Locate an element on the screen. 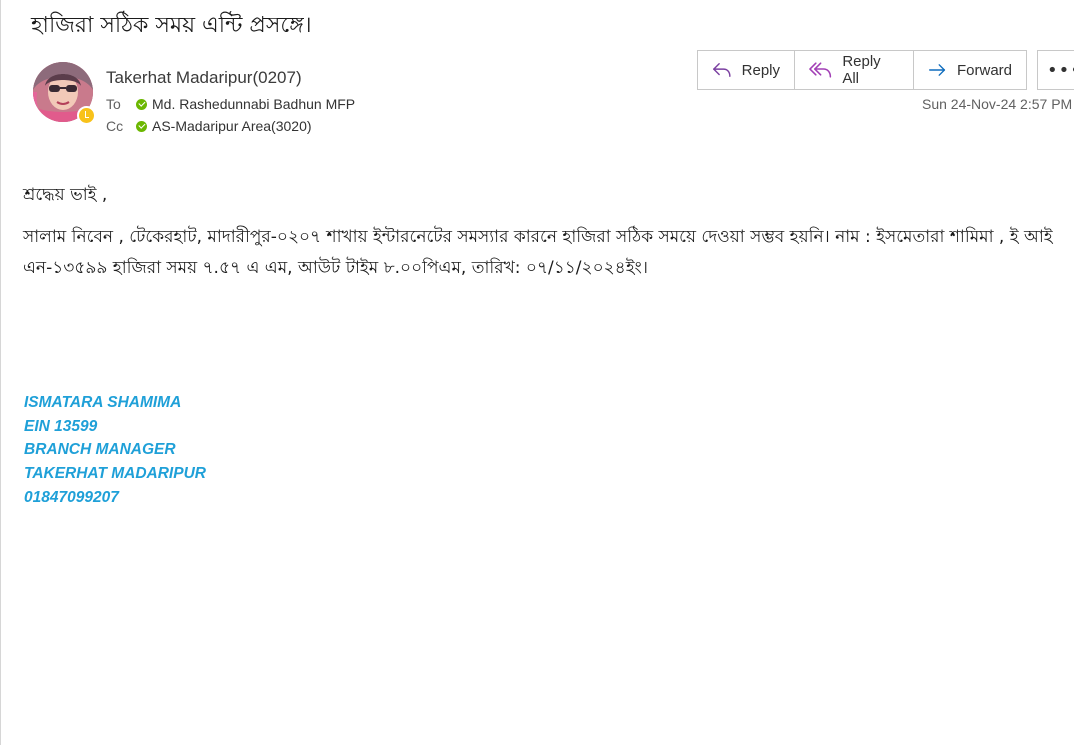 The height and width of the screenshot is (745, 1074). more-actions-button: ••• is located at coordinates (1055, 70).